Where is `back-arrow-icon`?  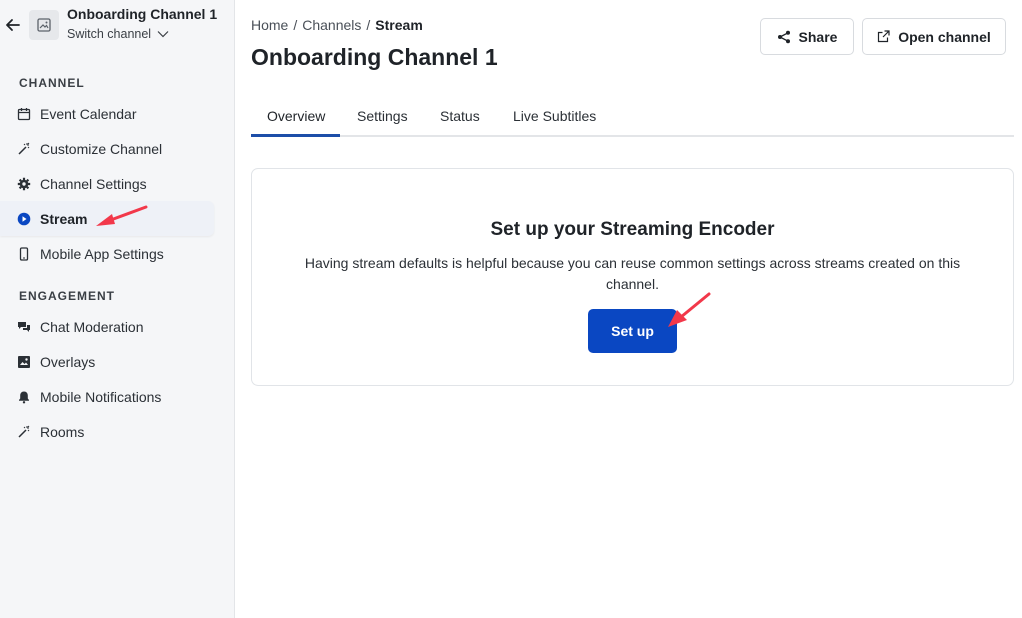 back-arrow-icon is located at coordinates (13, 25).